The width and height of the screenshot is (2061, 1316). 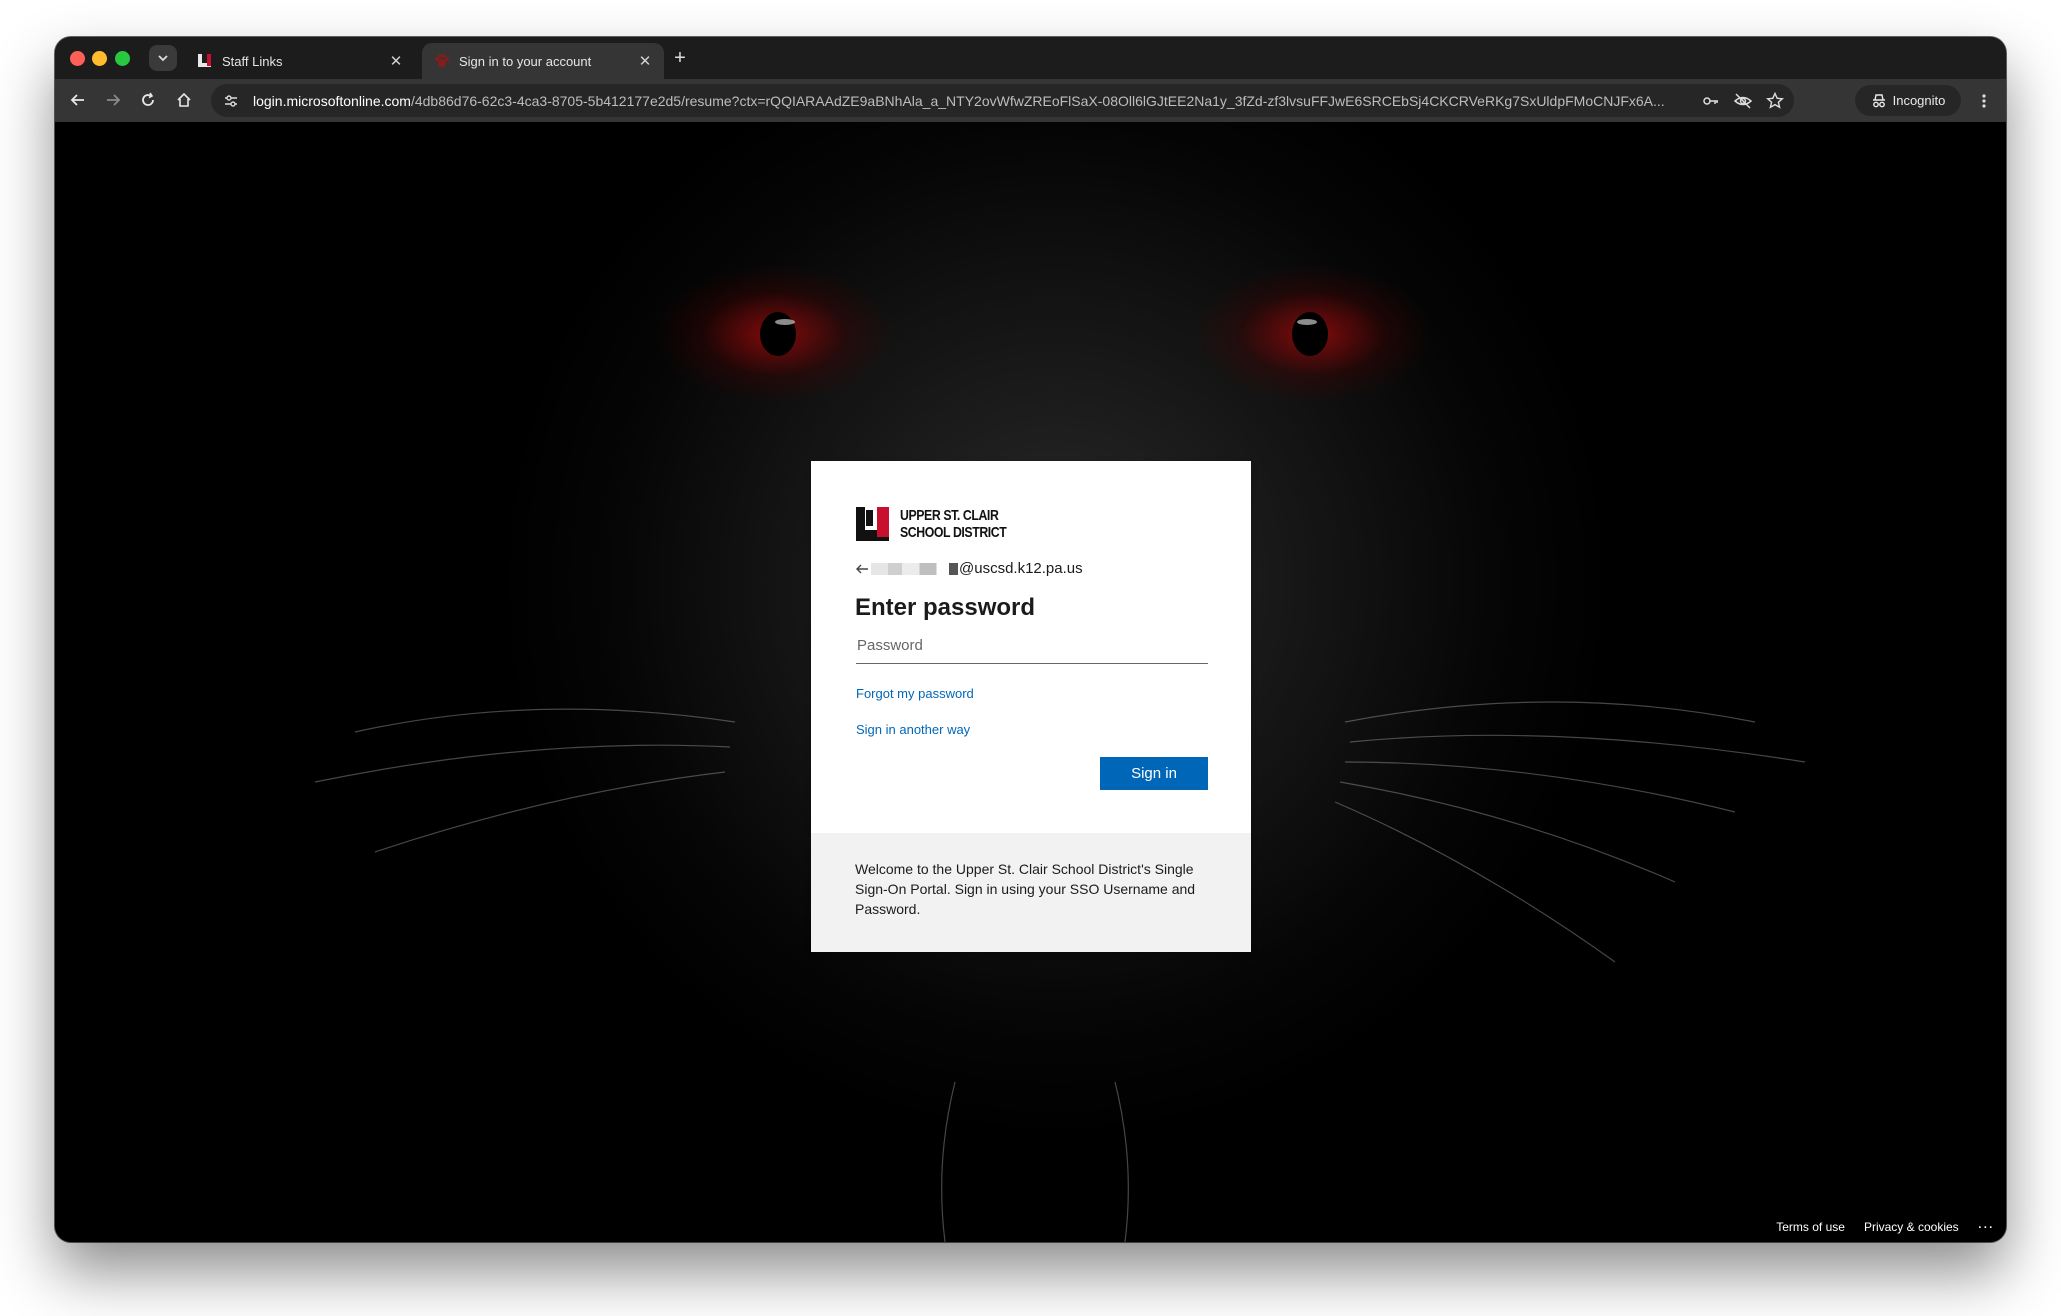 I want to click on site-settings-icon, so click(x=231, y=101).